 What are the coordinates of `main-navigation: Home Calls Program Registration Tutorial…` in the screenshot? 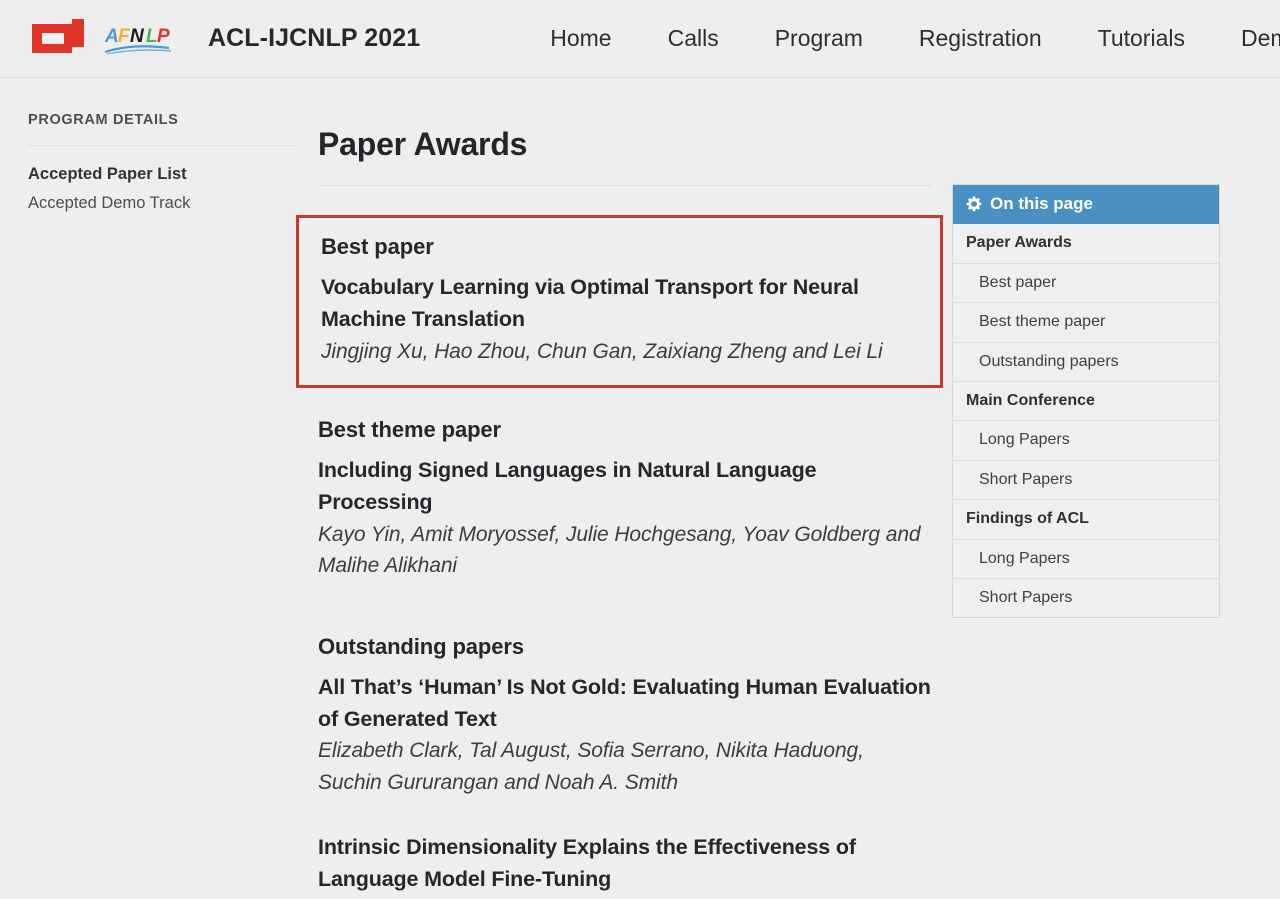 It's located at (915, 39).